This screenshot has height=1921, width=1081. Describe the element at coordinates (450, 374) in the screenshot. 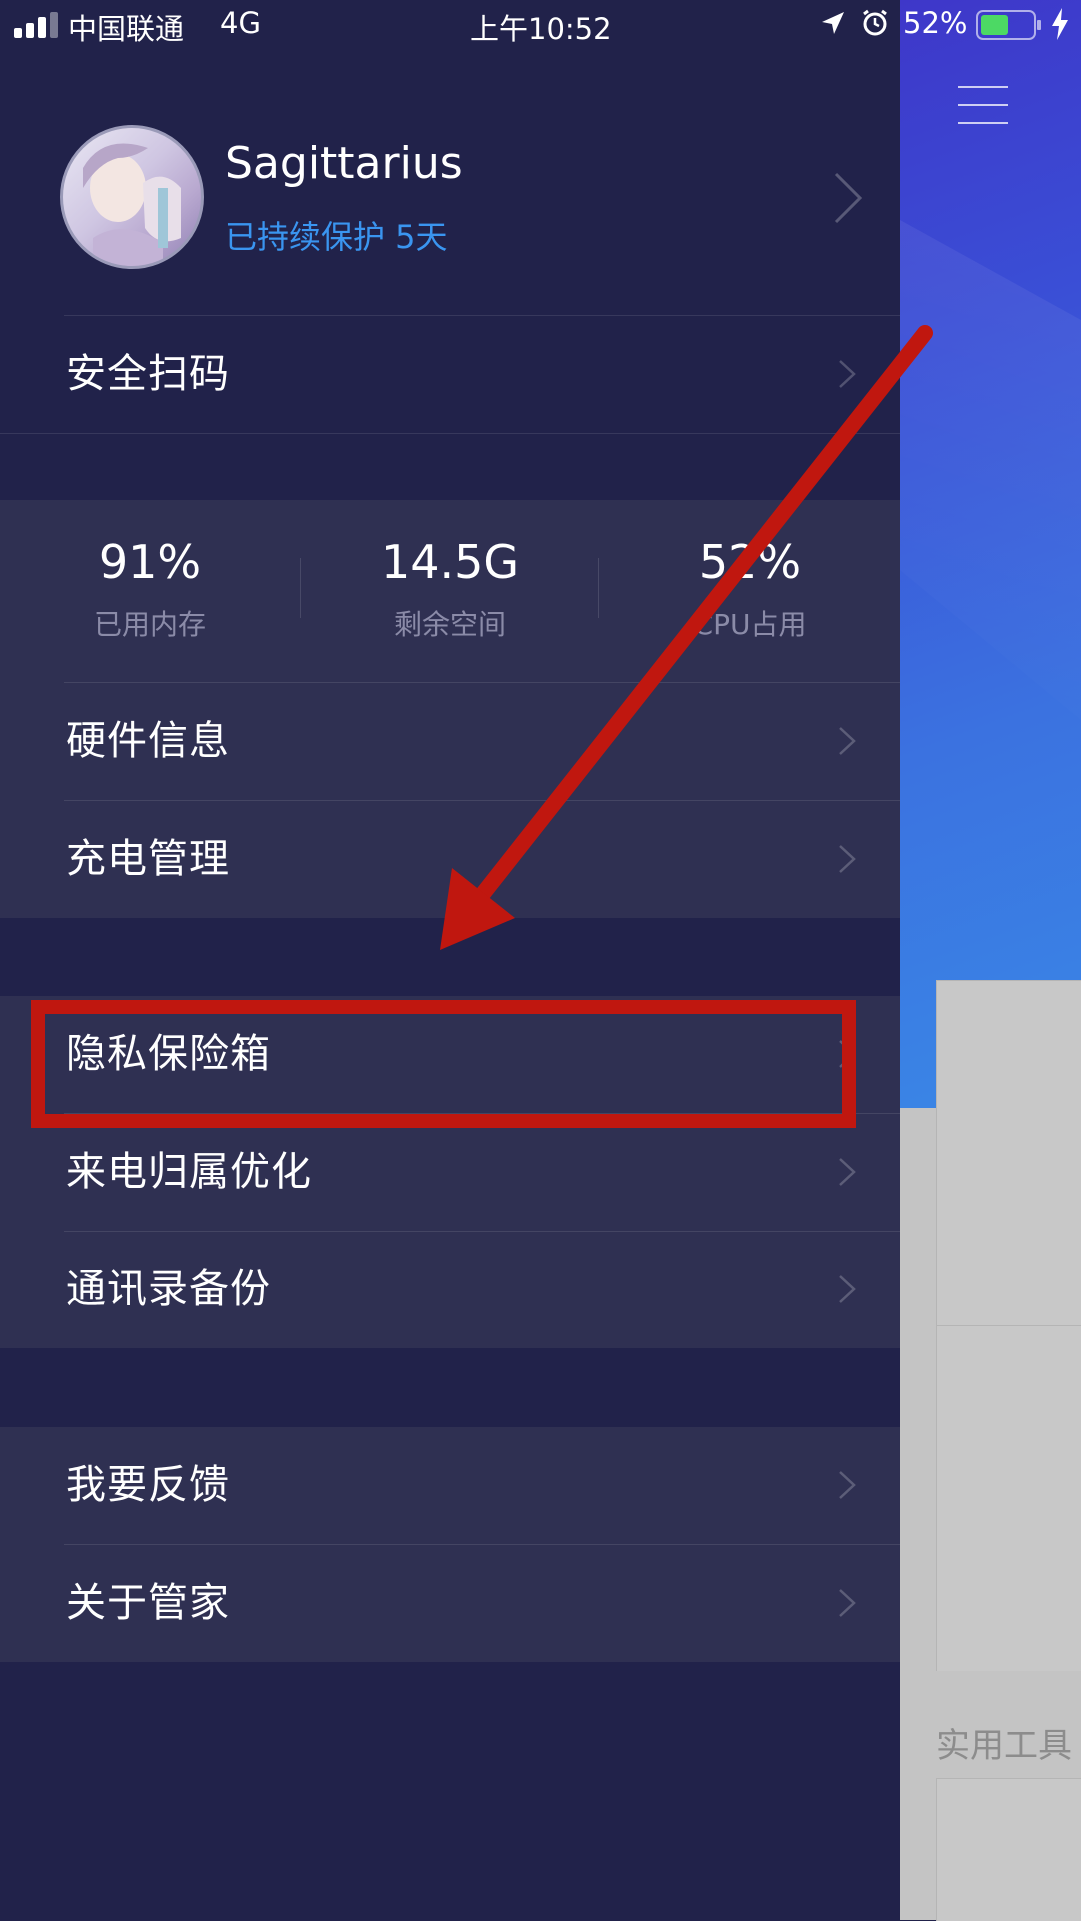

I see `menu-item-scan: 安全扫码` at that location.